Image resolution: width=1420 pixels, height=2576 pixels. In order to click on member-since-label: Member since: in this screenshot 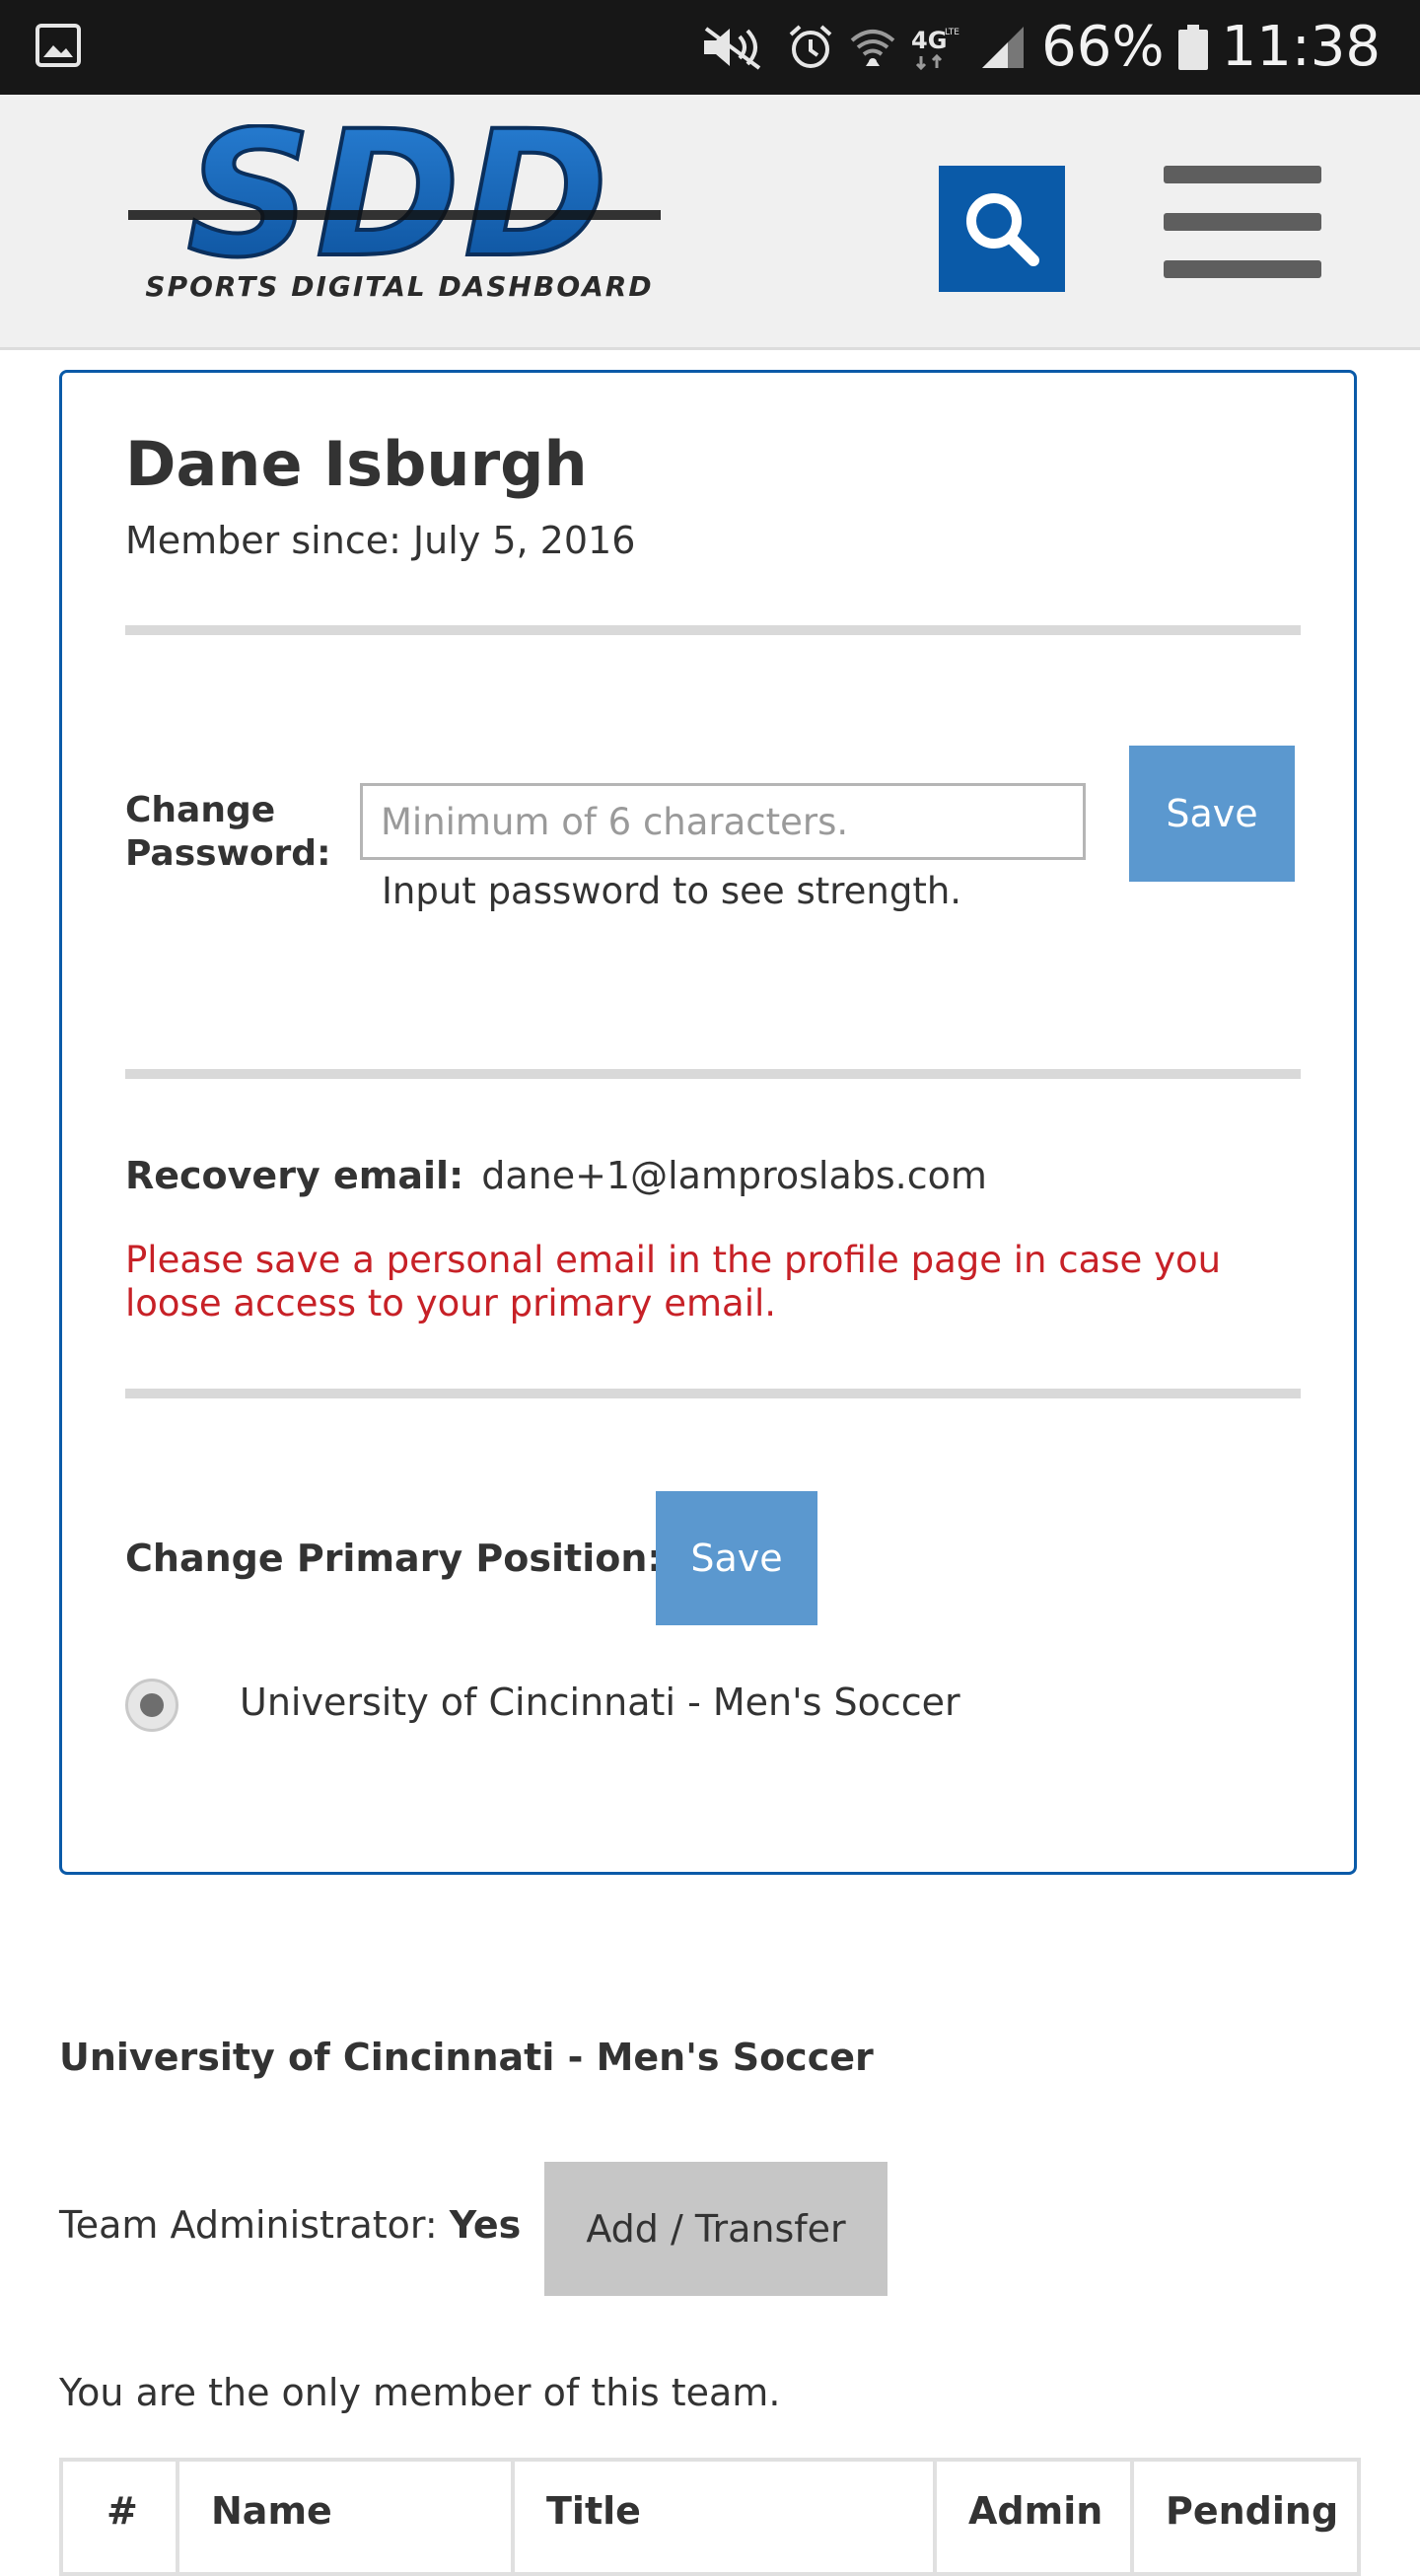, I will do `click(263, 540)`.